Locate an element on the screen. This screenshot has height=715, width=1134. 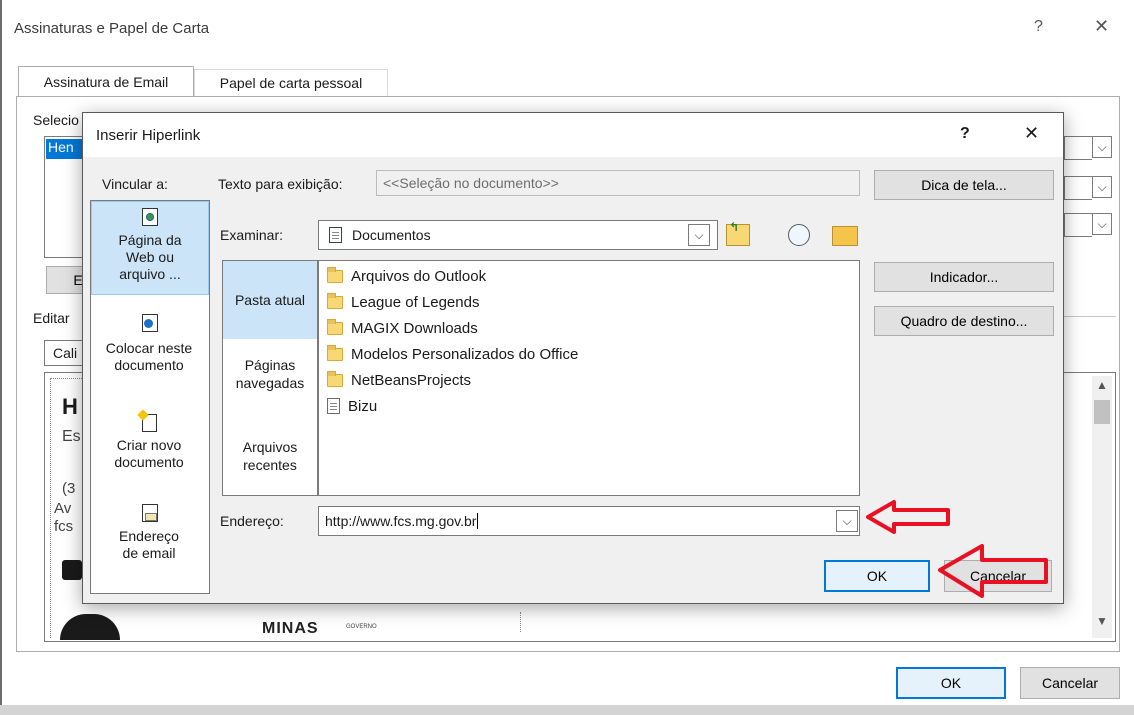
font-select-value: Cali is located at coordinates (65, 353).